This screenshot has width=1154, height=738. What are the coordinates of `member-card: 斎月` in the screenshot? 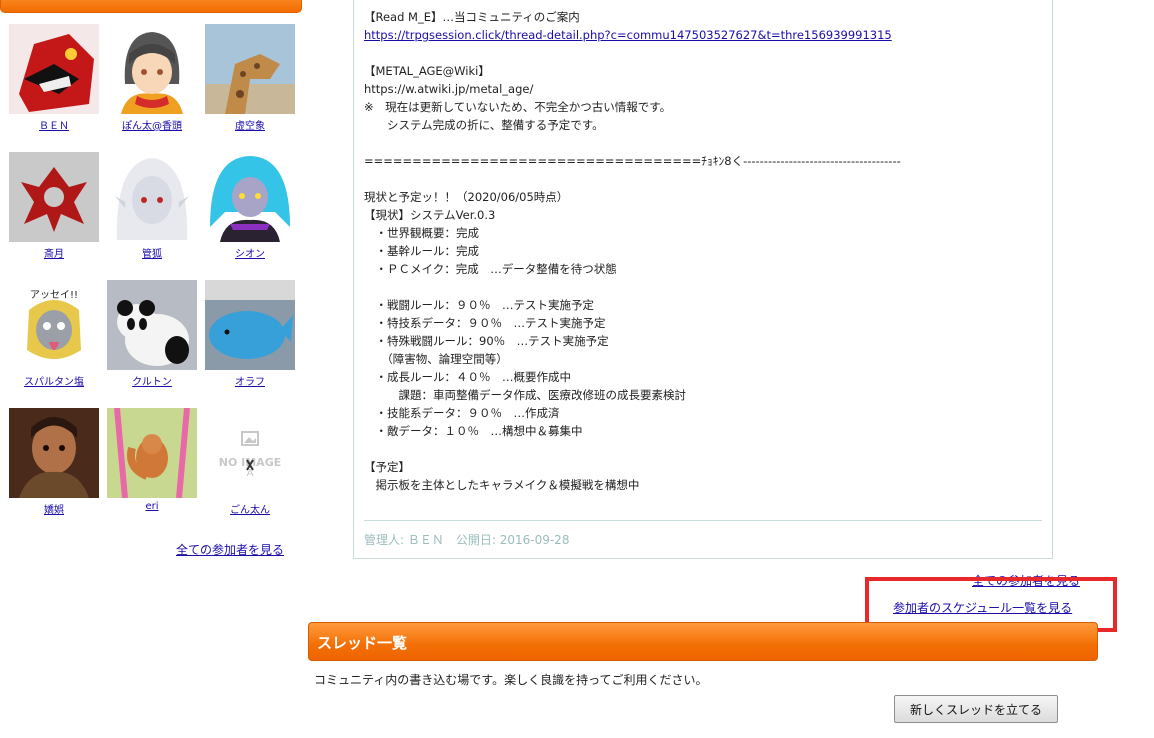 It's located at (54, 206).